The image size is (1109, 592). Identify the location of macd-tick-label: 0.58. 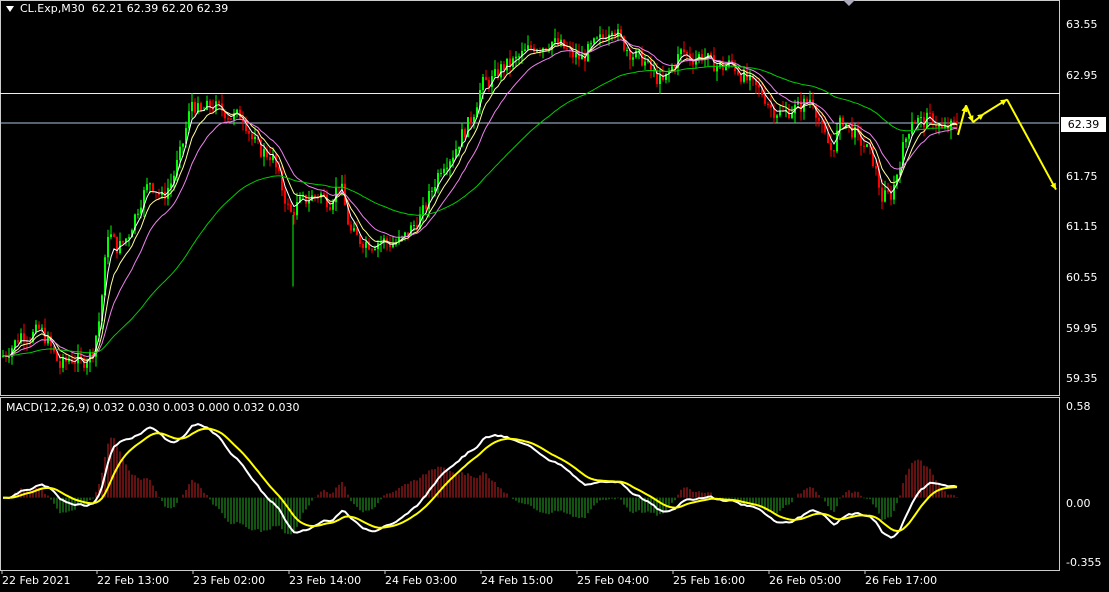
(1078, 406).